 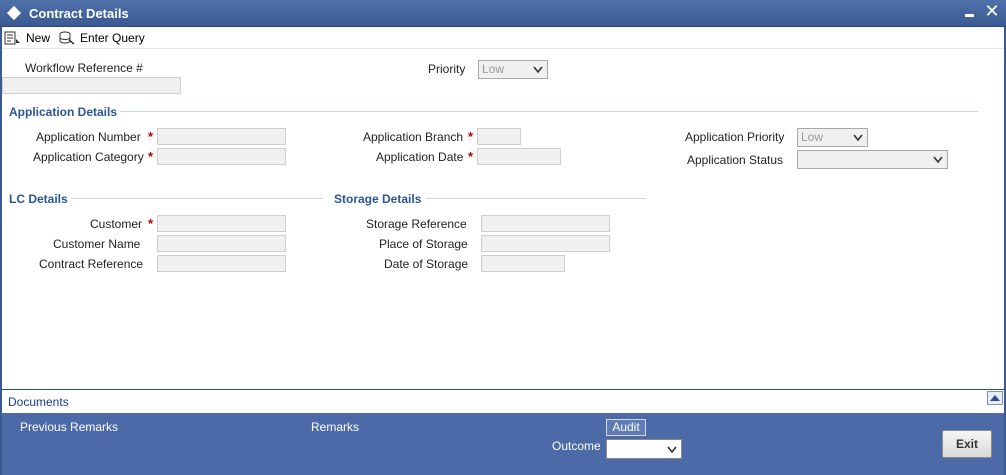 What do you see at coordinates (221, 223) in the screenshot?
I see `customer-field` at bounding box center [221, 223].